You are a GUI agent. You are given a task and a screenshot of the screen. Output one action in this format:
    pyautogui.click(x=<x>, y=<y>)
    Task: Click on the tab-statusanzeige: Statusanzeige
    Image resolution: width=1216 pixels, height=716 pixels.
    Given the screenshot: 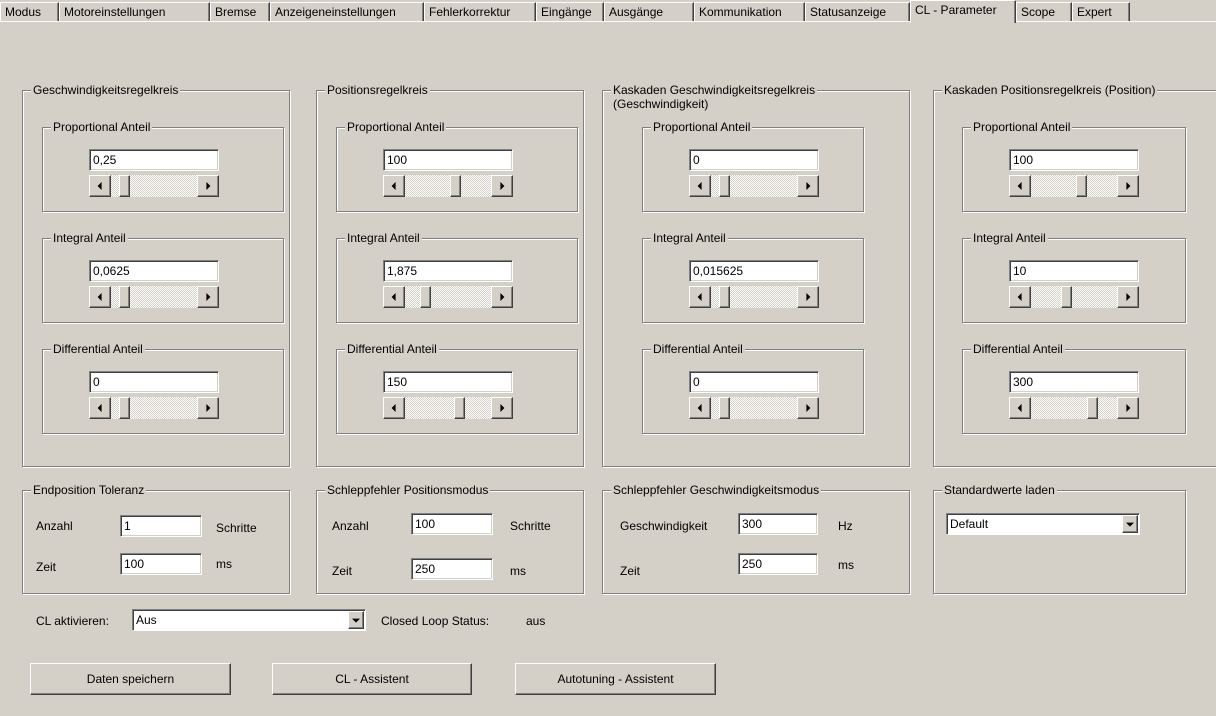 What is the action you would take?
    pyautogui.click(x=857, y=11)
    